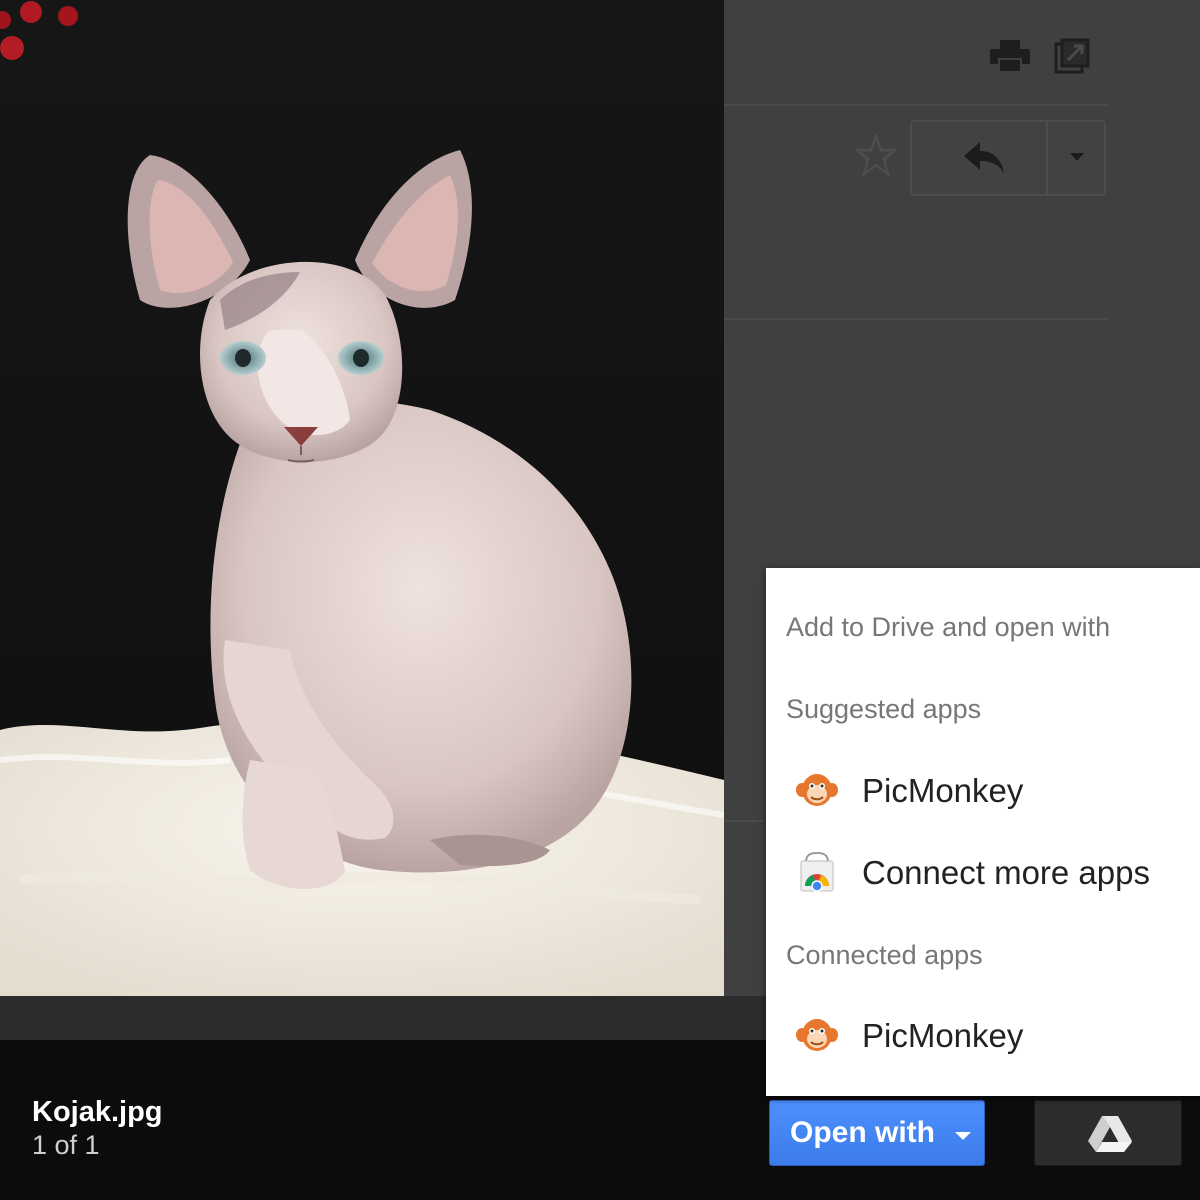 Image resolution: width=1200 pixels, height=1200 pixels. Describe the element at coordinates (1006, 872) in the screenshot. I see `menu-item-label: Connect more apps` at that location.